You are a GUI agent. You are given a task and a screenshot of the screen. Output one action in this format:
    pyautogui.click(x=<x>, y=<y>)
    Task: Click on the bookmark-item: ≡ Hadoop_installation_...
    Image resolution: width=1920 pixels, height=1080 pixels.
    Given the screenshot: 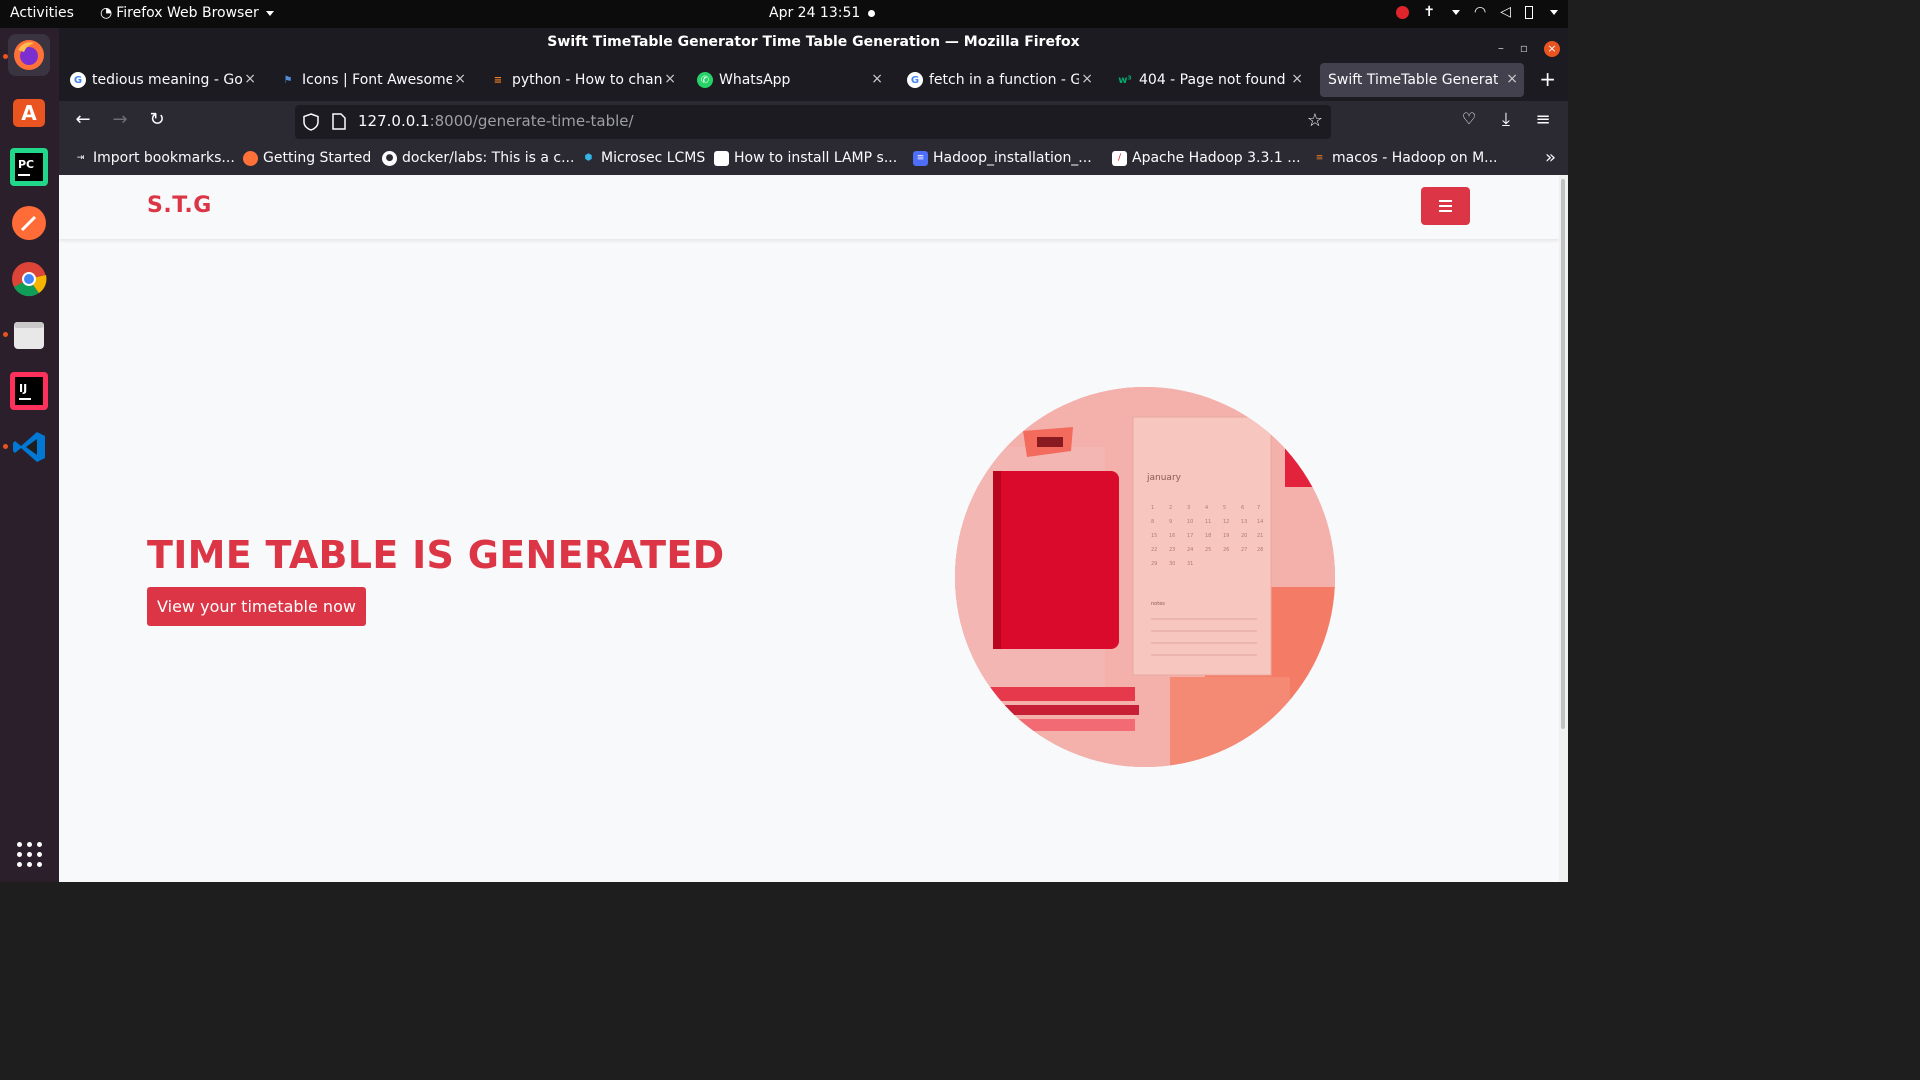 What is the action you would take?
    pyautogui.click(x=1002, y=158)
    